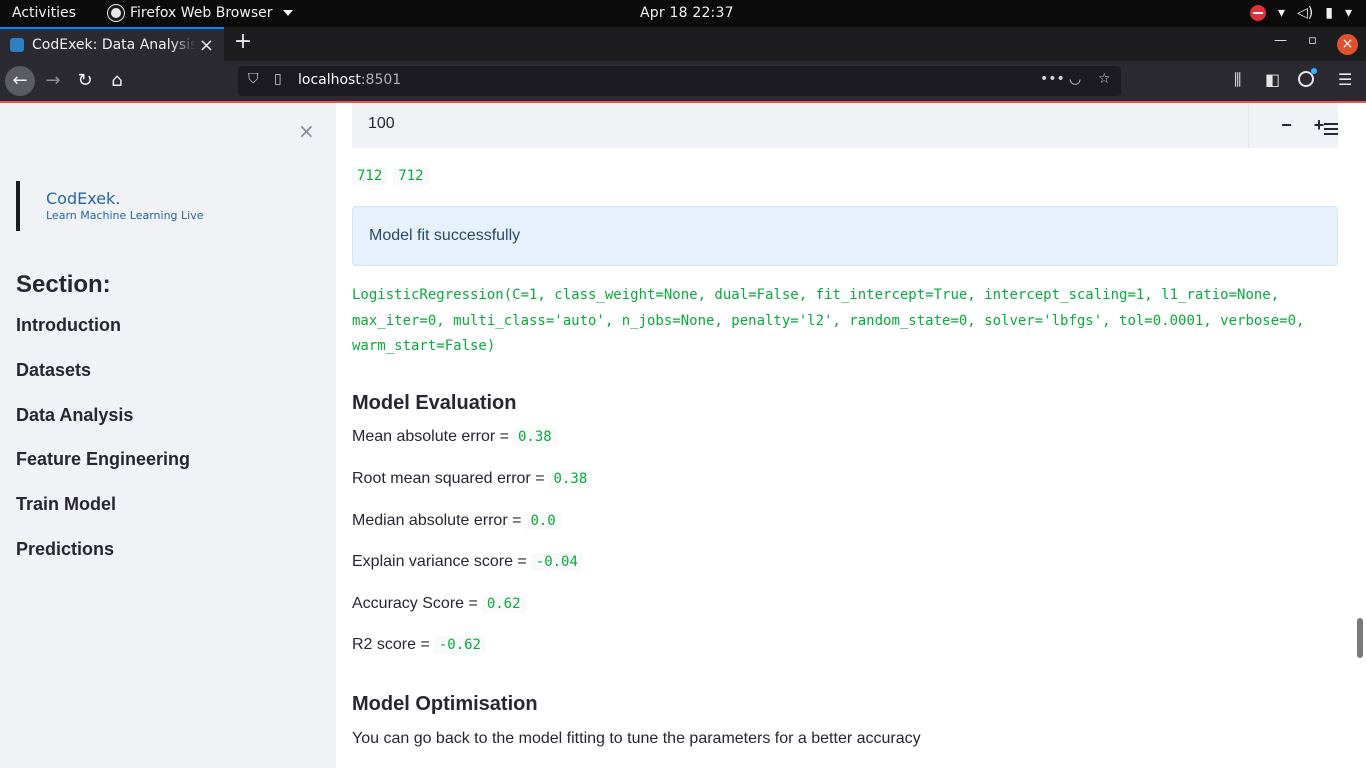  I want to click on metric-value: 0.0, so click(543, 521).